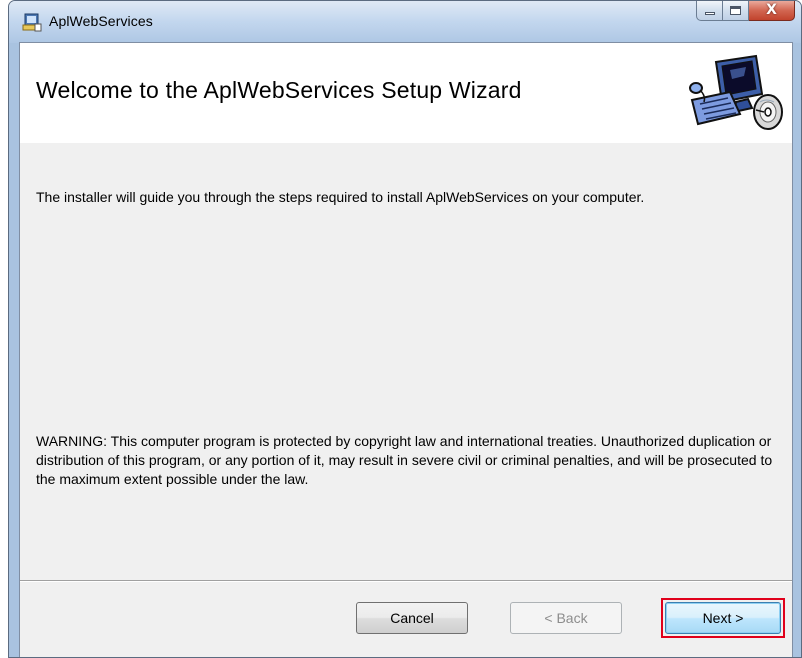 The image size is (802, 658). I want to click on footer-divider, so click(406, 581).